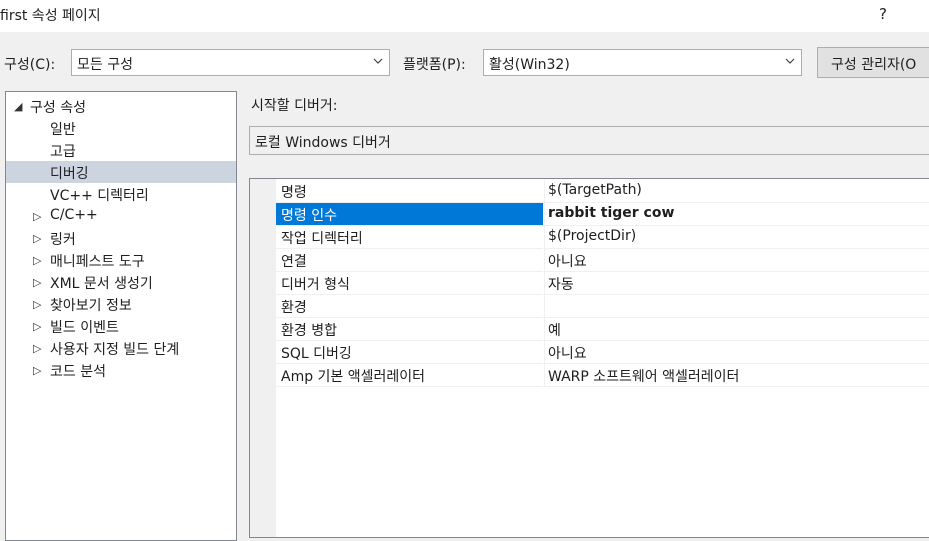  I want to click on property-row: 작업 디렉터리 $(ProjectDir), so click(602, 237).